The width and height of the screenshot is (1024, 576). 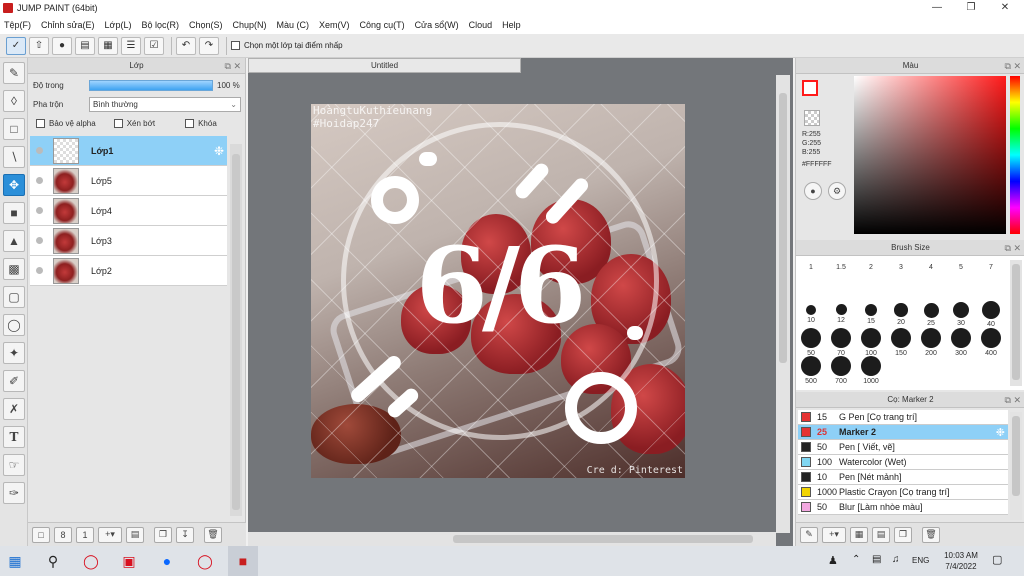 What do you see at coordinates (834, 534) in the screenshot?
I see `add-brush-menu-icon: +▾` at bounding box center [834, 534].